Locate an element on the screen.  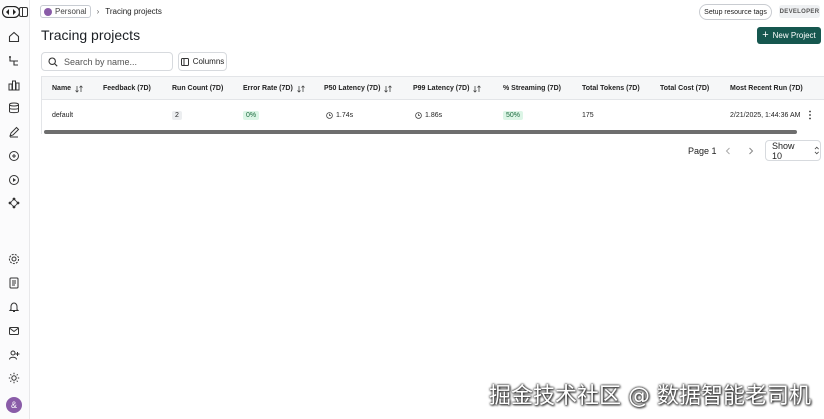
next-page-icon is located at coordinates (751, 151).